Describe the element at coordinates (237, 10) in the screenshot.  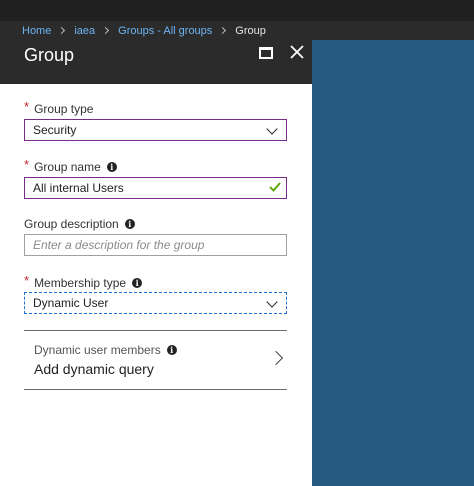
I see `portal-top-bar` at that location.